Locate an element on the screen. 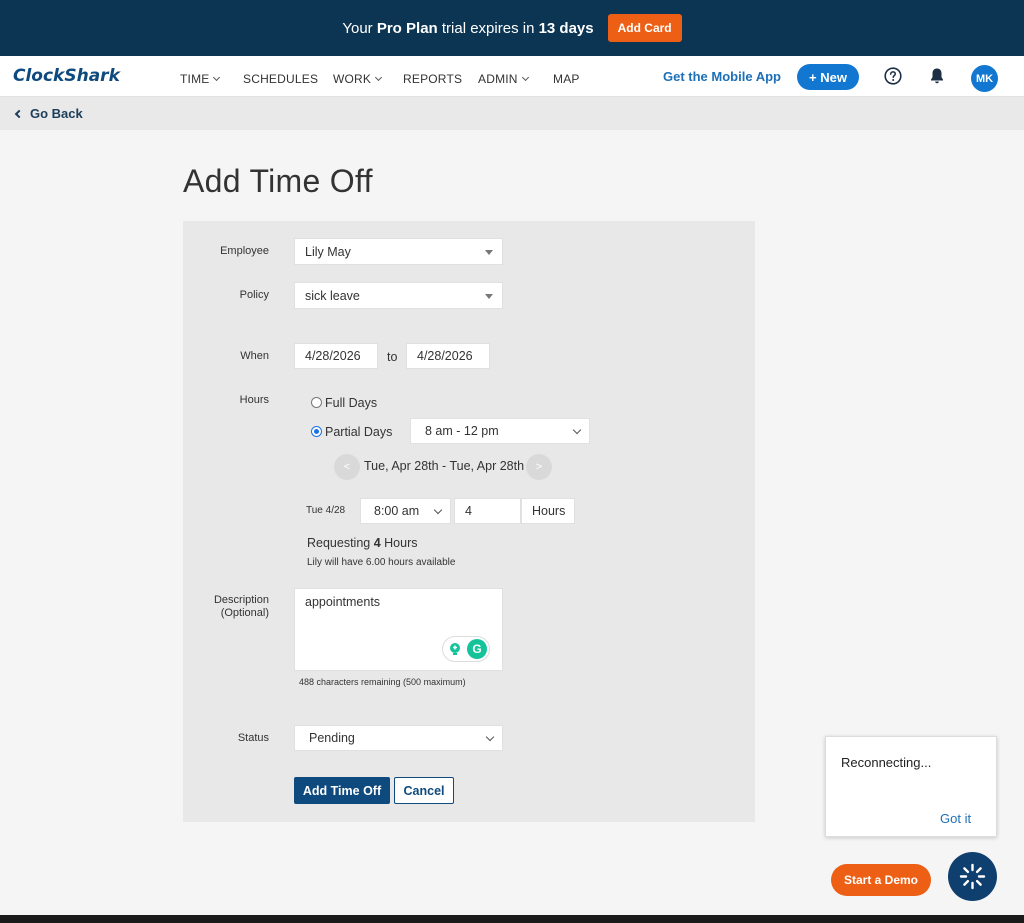  date-separator: to is located at coordinates (392, 357).